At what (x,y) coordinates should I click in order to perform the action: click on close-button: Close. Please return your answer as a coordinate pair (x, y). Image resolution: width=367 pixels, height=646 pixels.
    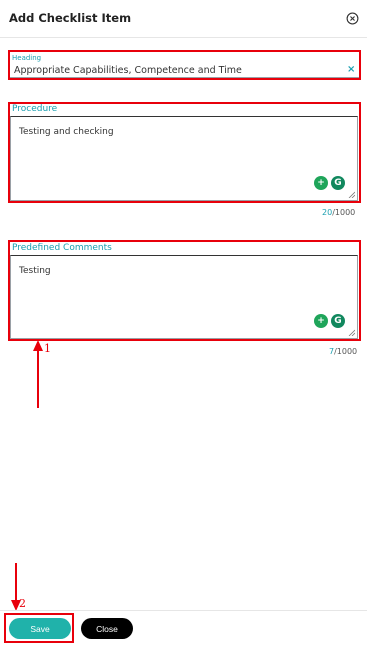
    Looking at the image, I should click on (107, 628).